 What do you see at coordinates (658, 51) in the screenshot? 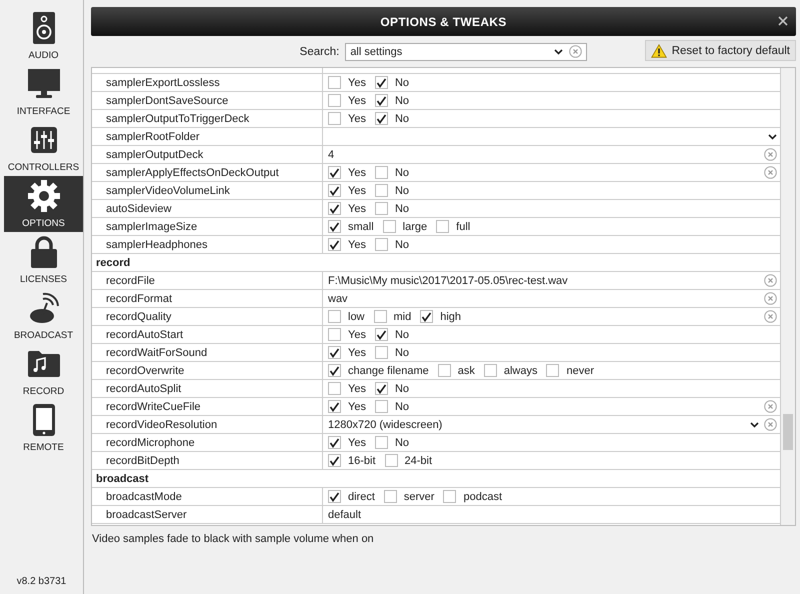
I see `warning-icon` at bounding box center [658, 51].